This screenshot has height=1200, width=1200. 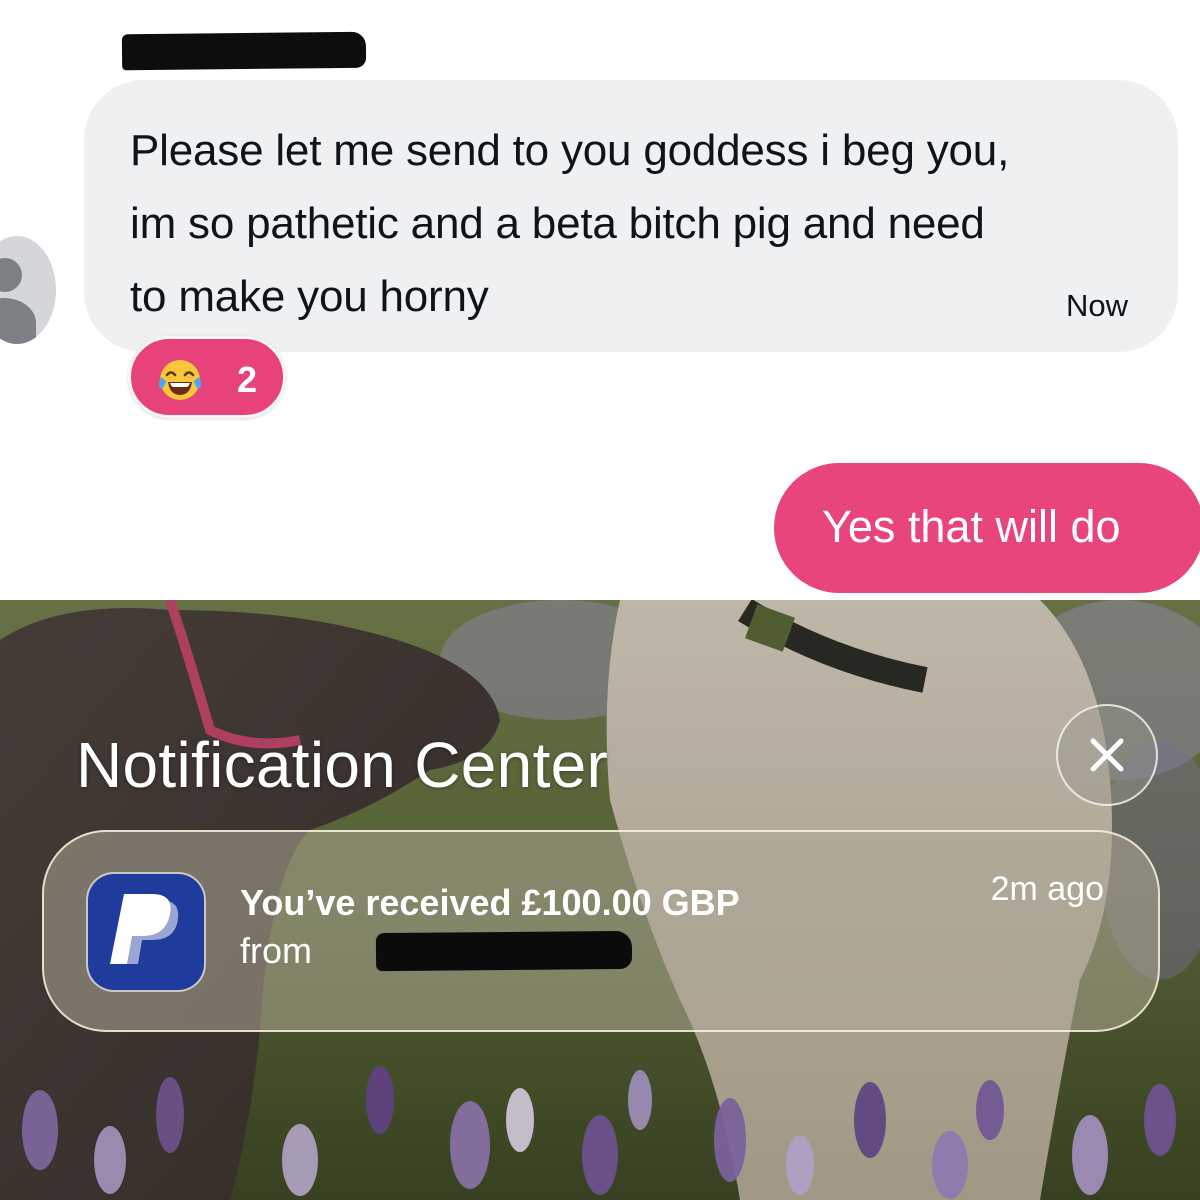 What do you see at coordinates (28, 290) in the screenshot?
I see `sender-avatar` at bounding box center [28, 290].